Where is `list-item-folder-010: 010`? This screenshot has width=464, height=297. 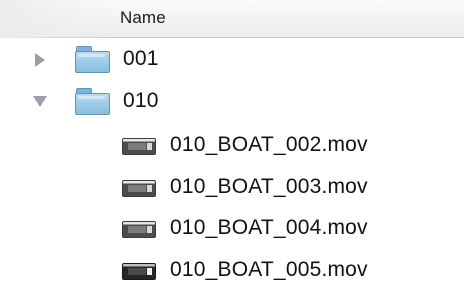
list-item-folder-010: 010 is located at coordinates (232, 102).